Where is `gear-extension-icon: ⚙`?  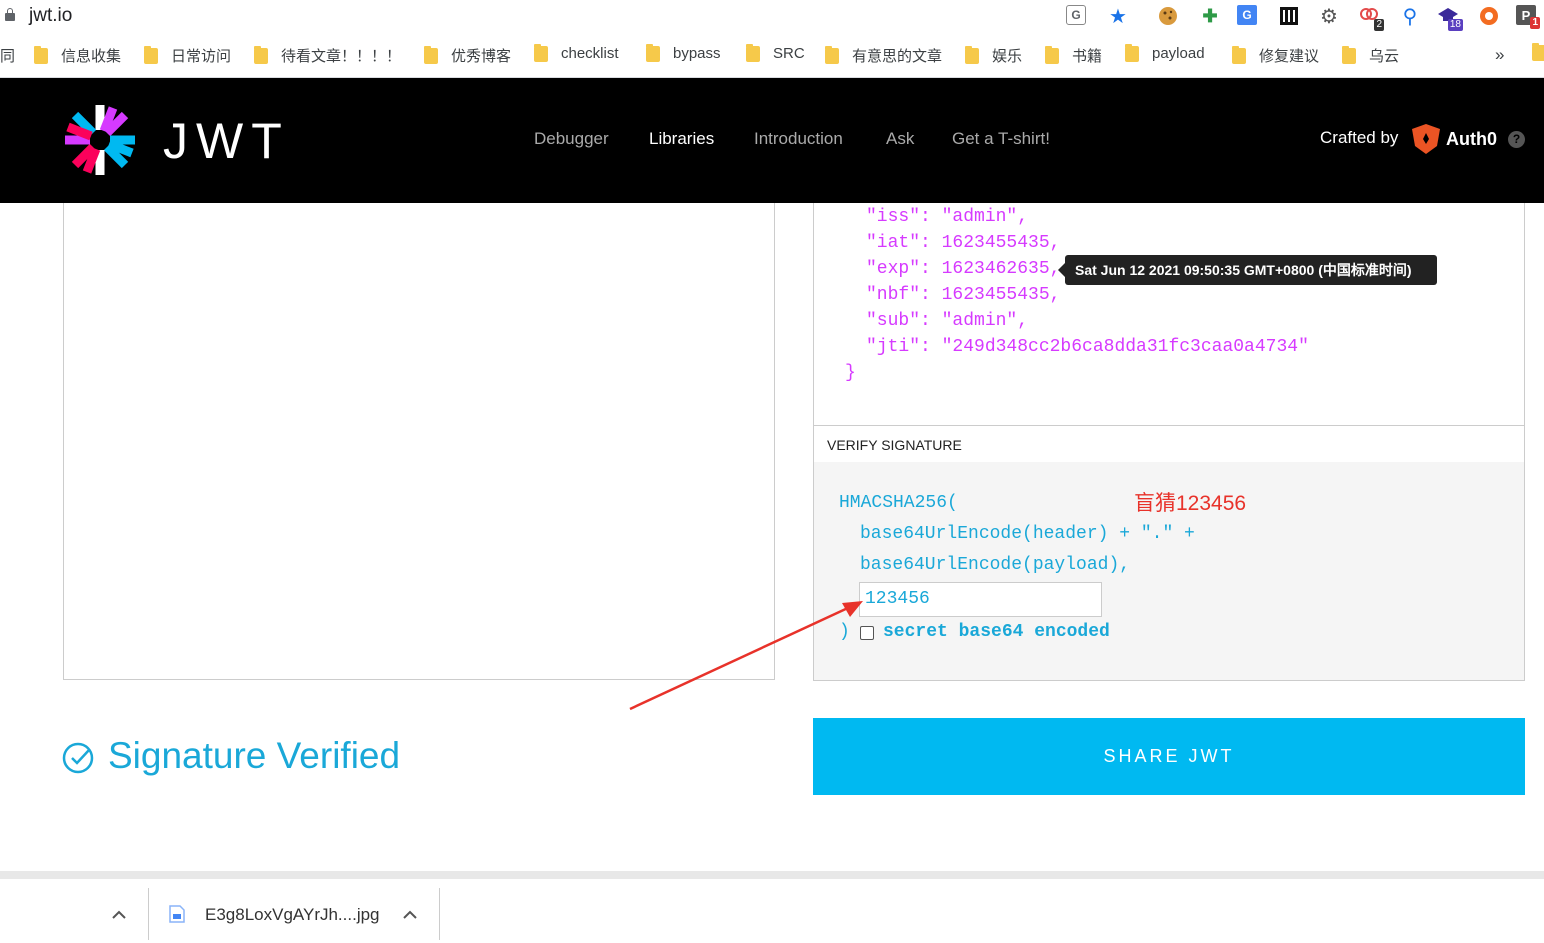 gear-extension-icon: ⚙ is located at coordinates (1329, 16).